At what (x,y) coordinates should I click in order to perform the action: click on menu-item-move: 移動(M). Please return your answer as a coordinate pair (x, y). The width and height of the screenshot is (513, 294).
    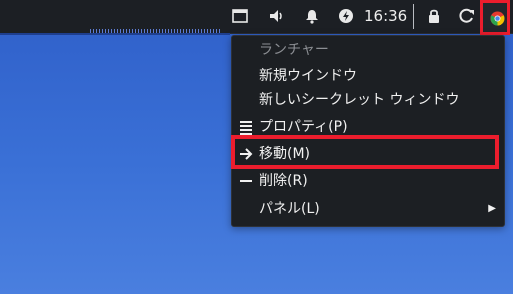
    Looking at the image, I should click on (368, 154).